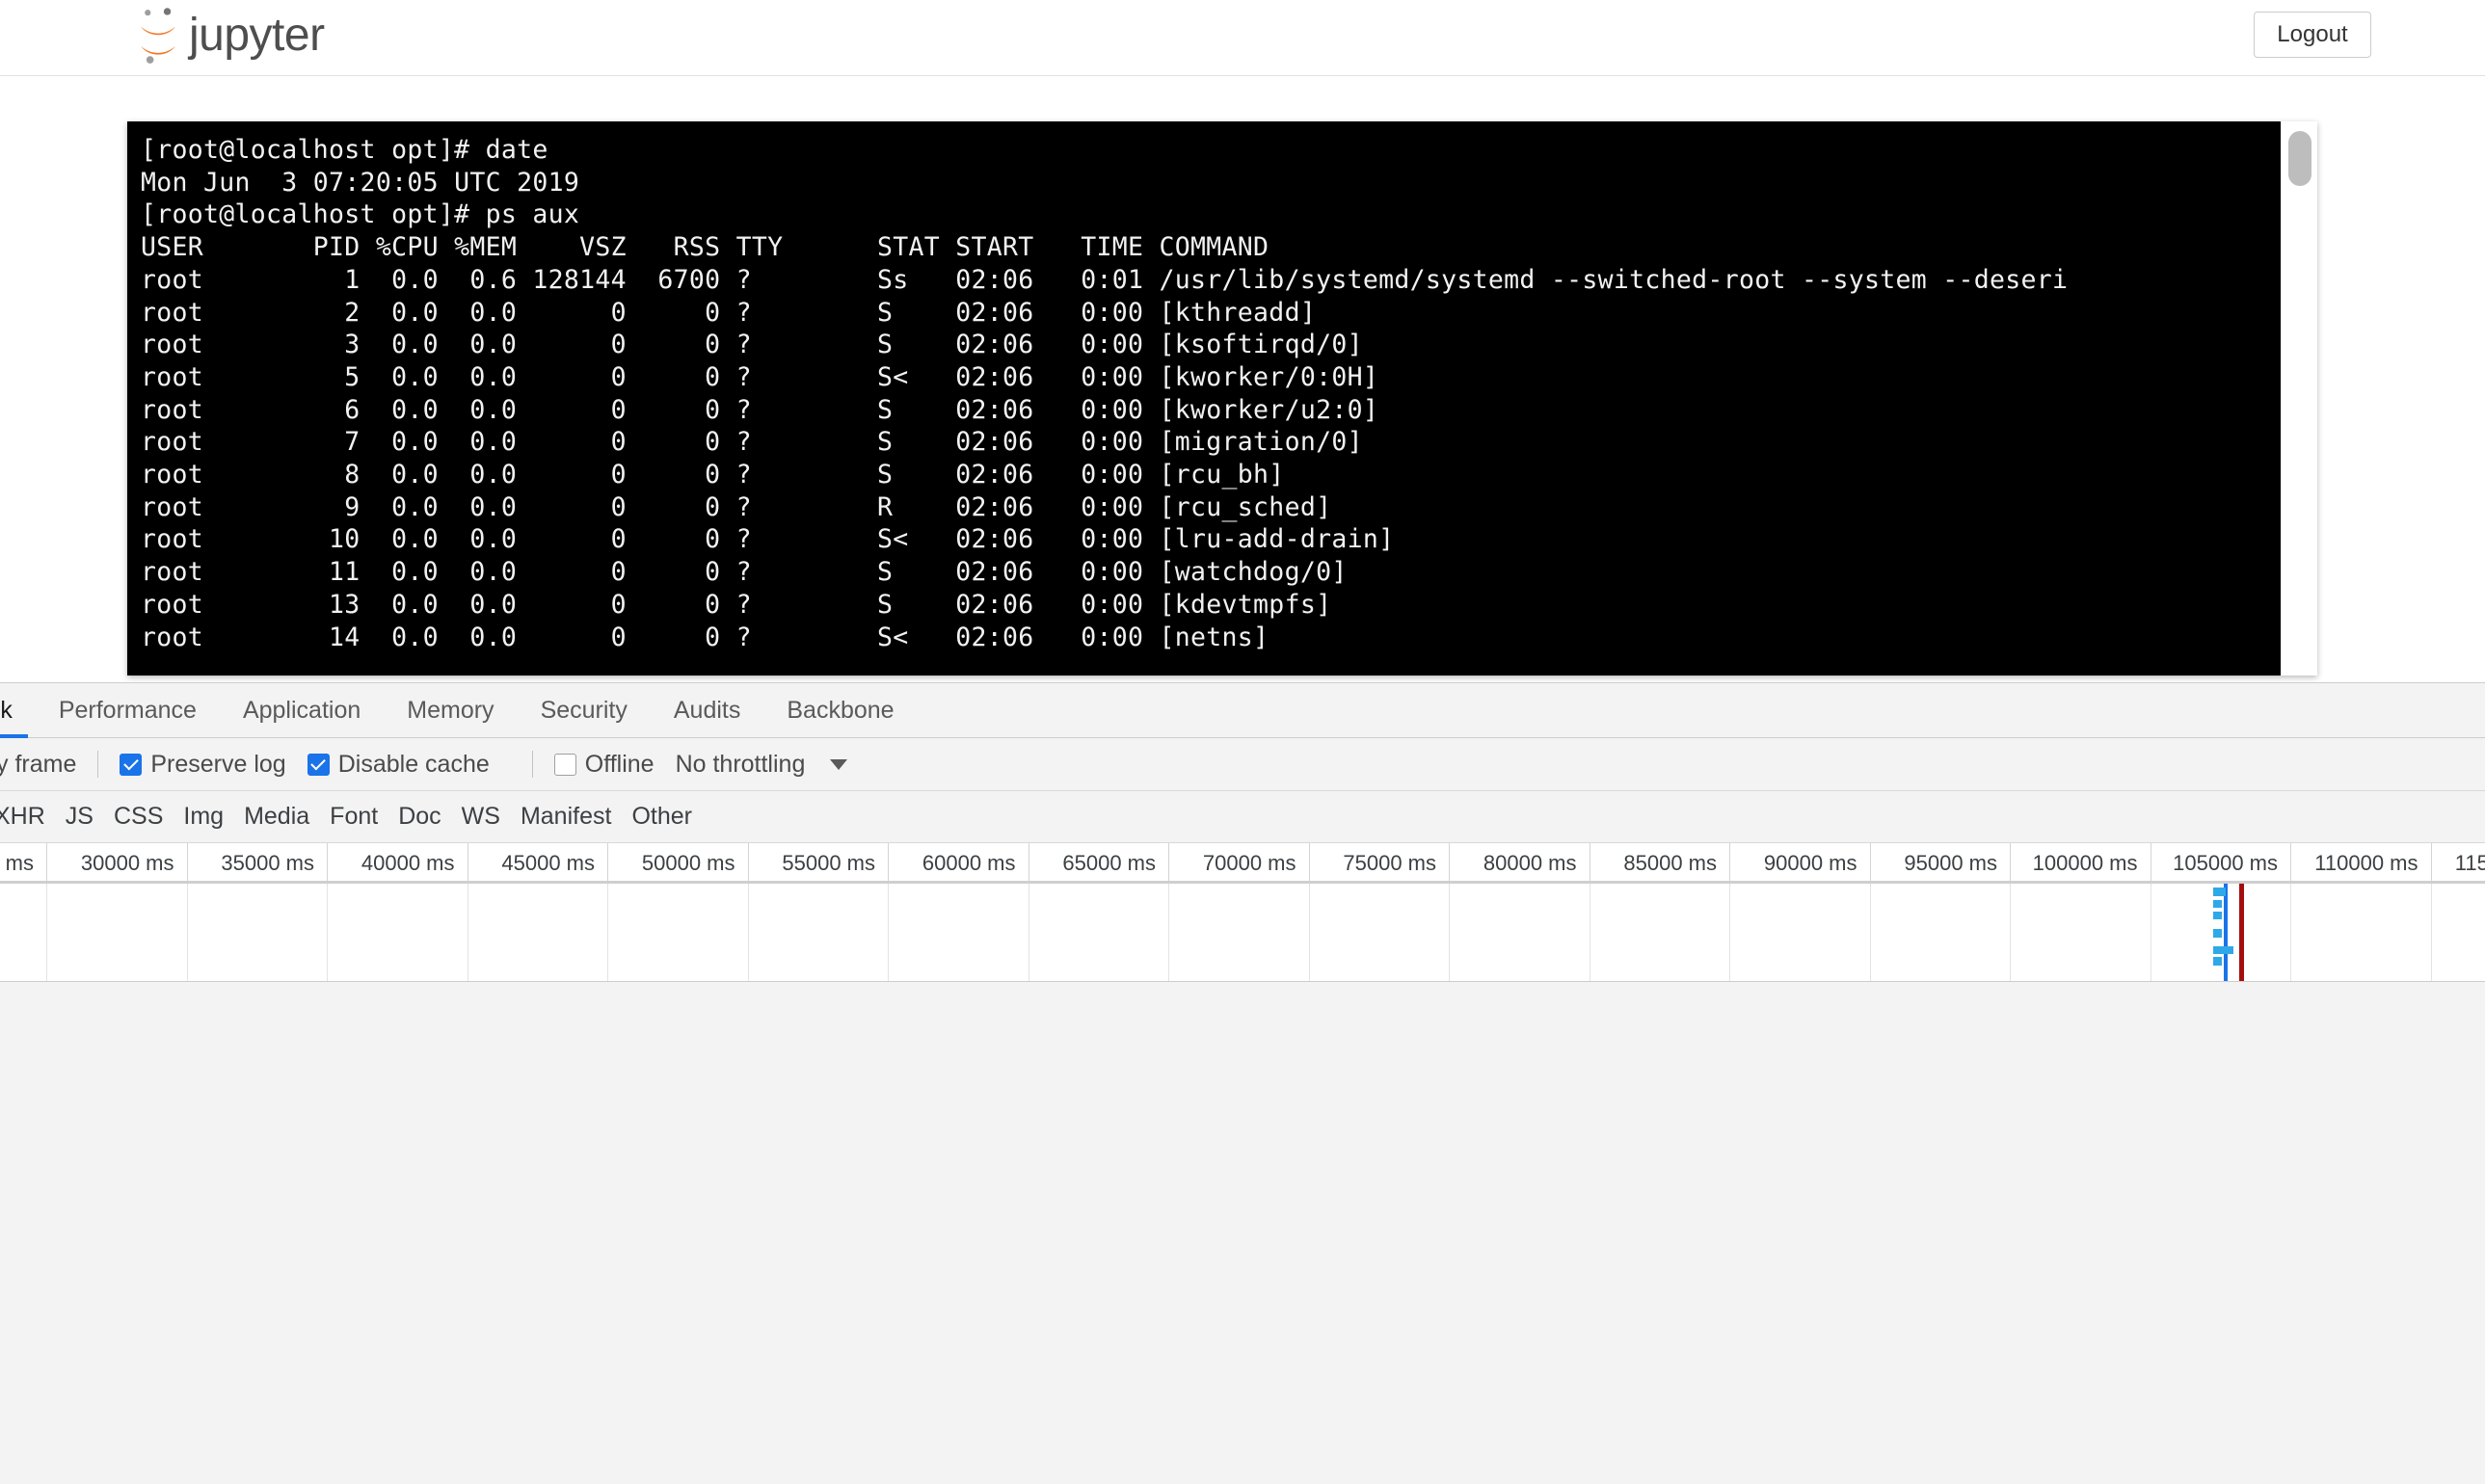 The image size is (2485, 1484). Describe the element at coordinates (139, 817) in the screenshot. I see `filter-css: CSS` at that location.